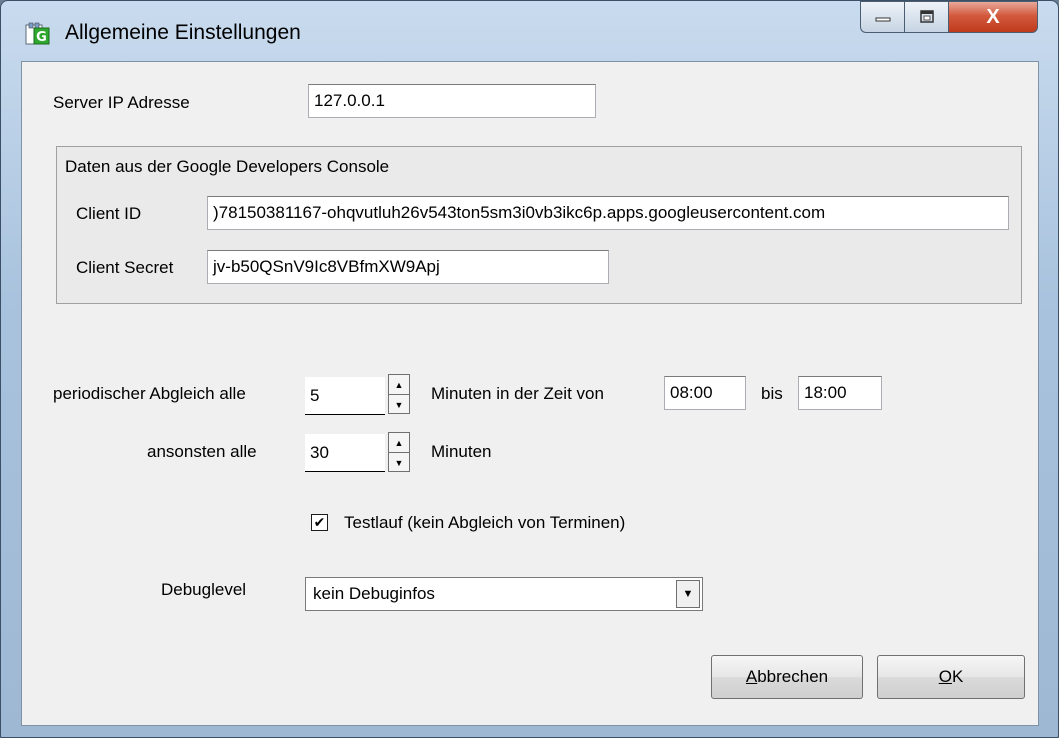 Image resolution: width=1059 pixels, height=738 pixels. Describe the element at coordinates (149, 393) in the screenshot. I see `periodic-sync-label: periodischer Abgleich alle` at that location.